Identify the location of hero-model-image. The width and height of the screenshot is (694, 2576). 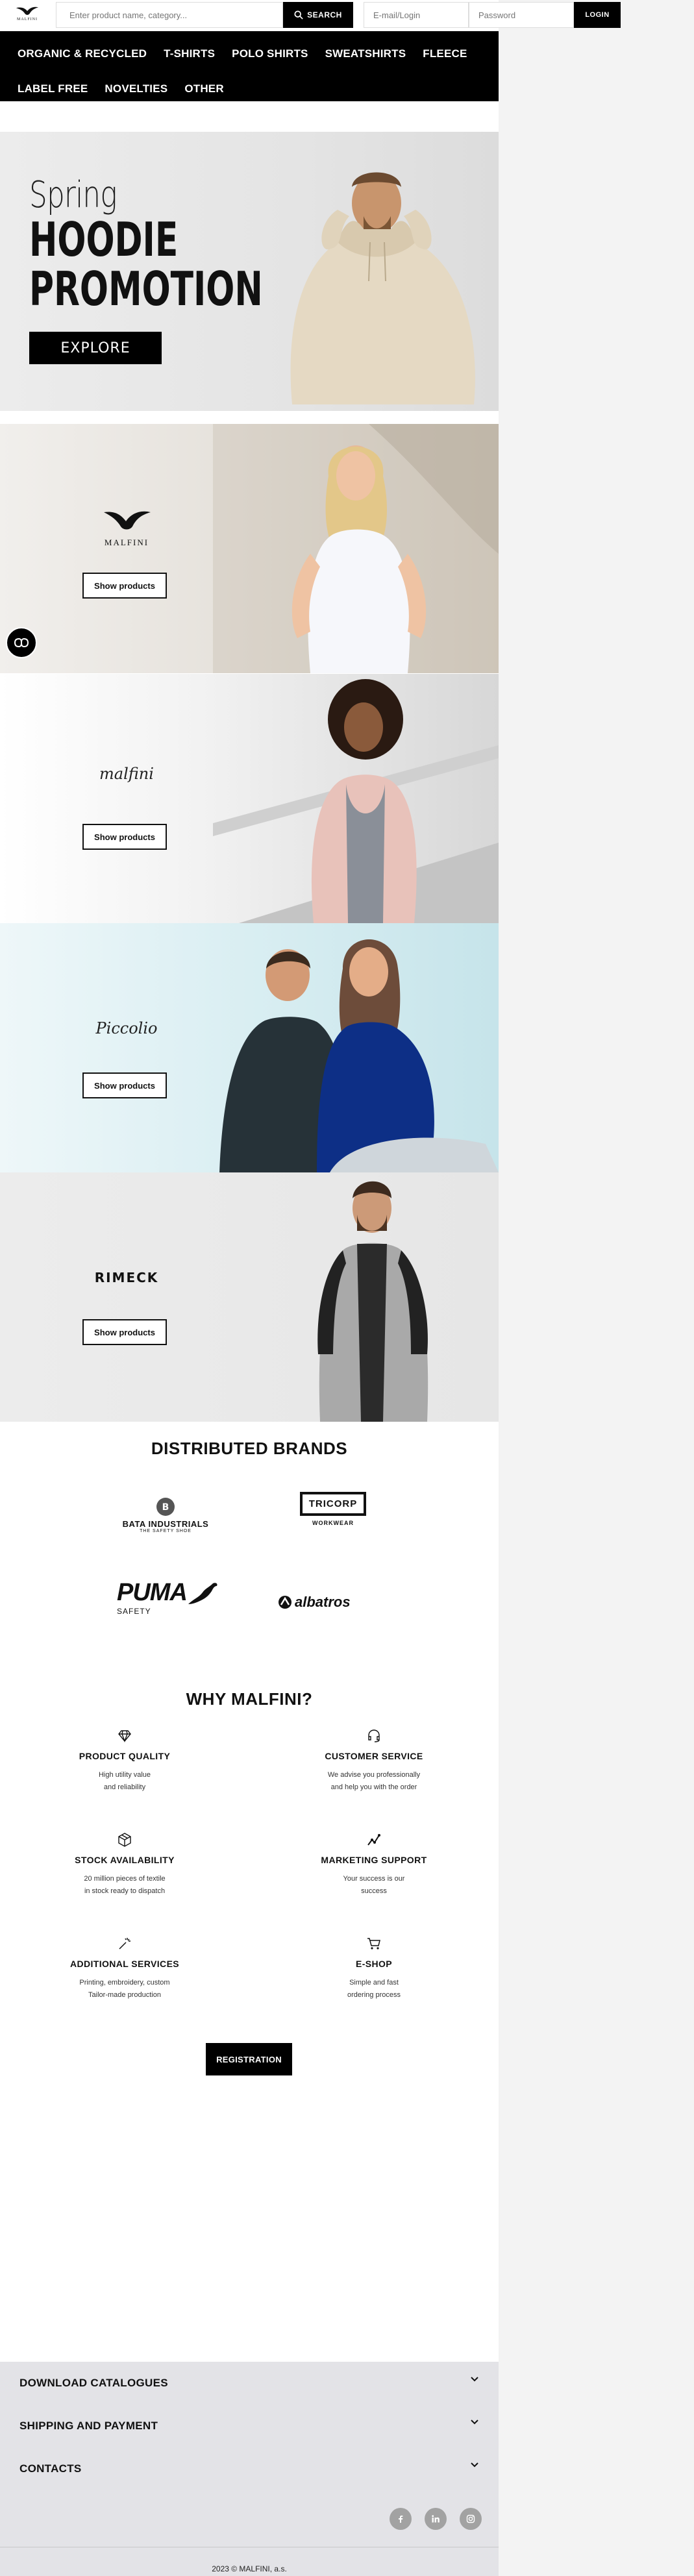
(383, 288).